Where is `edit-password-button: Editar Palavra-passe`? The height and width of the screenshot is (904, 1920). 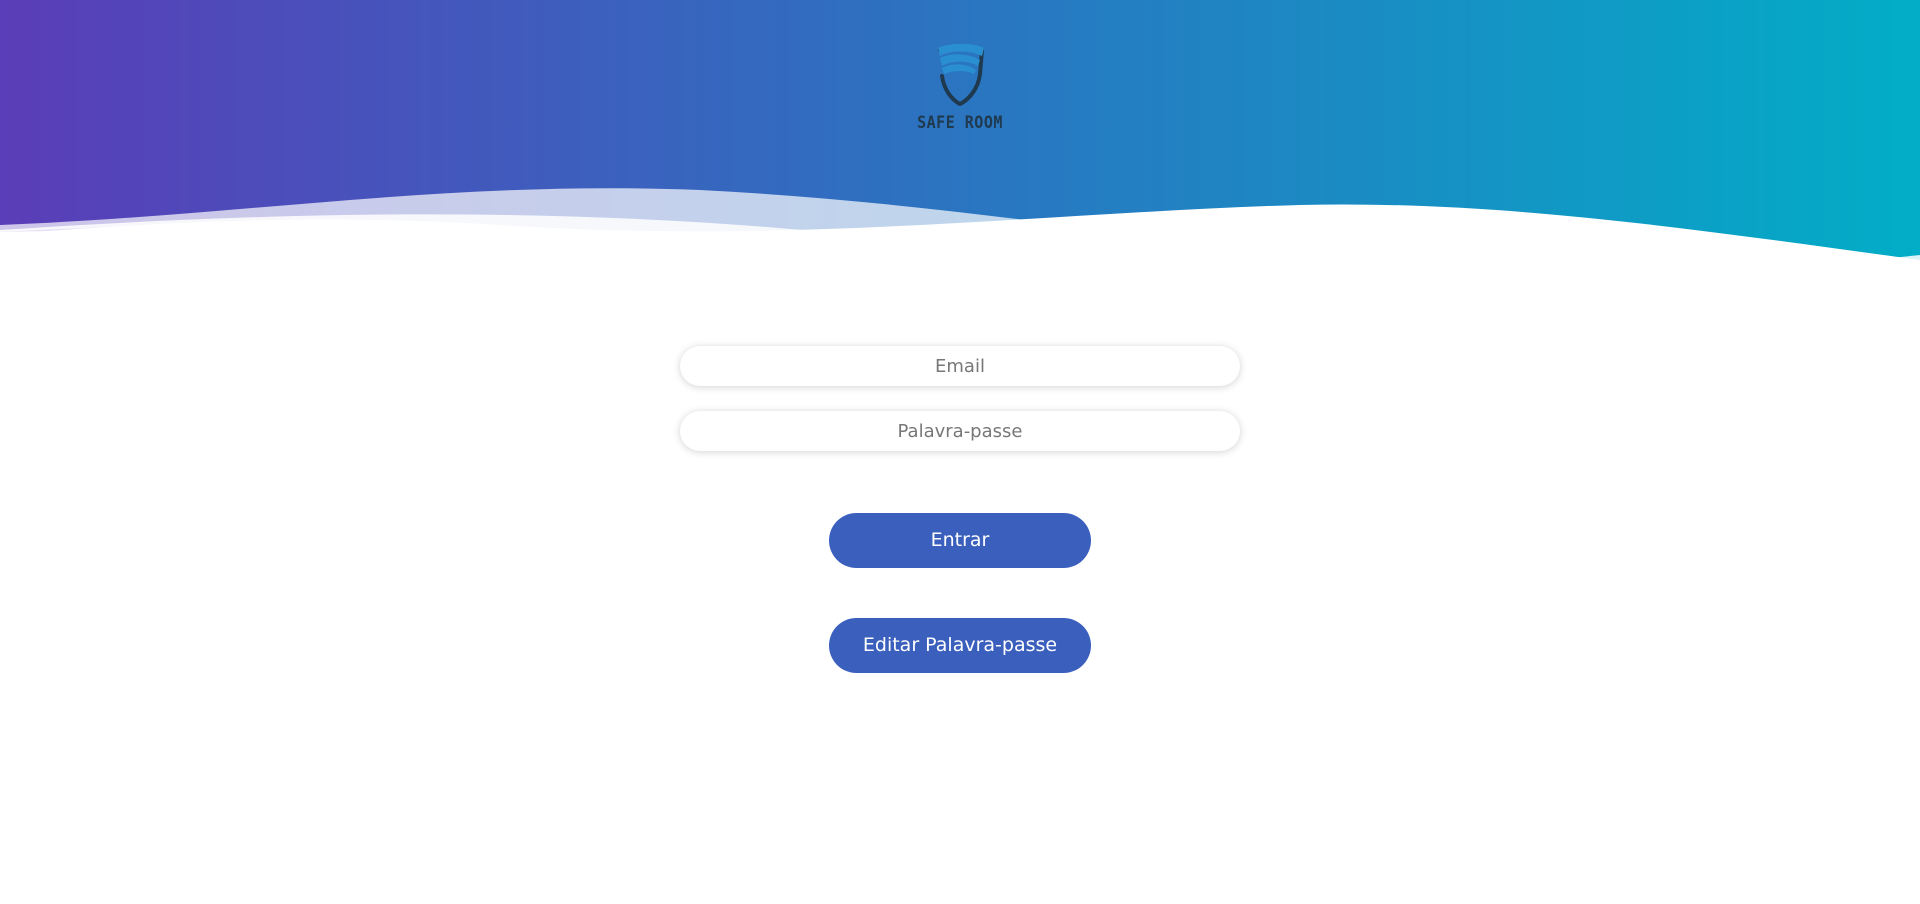
edit-password-button: Editar Palavra-passe is located at coordinates (960, 645).